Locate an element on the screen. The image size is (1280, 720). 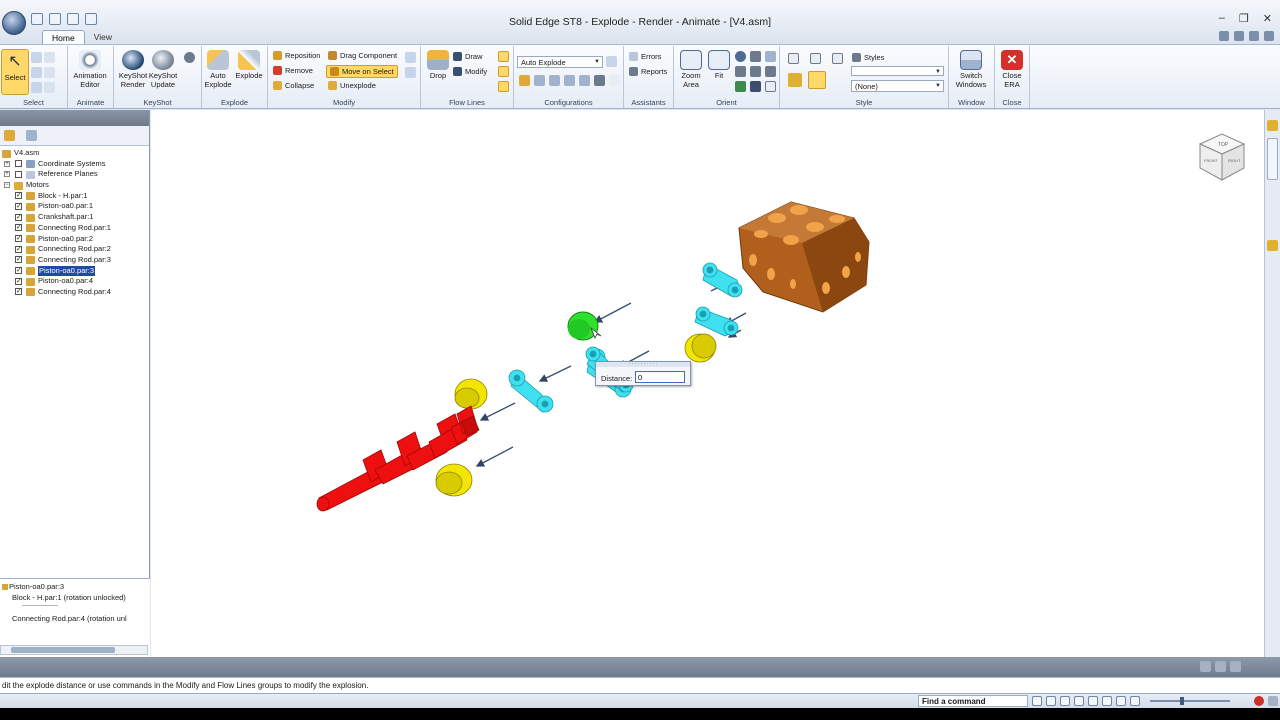
config-save-icon is located at coordinates (611, 61).